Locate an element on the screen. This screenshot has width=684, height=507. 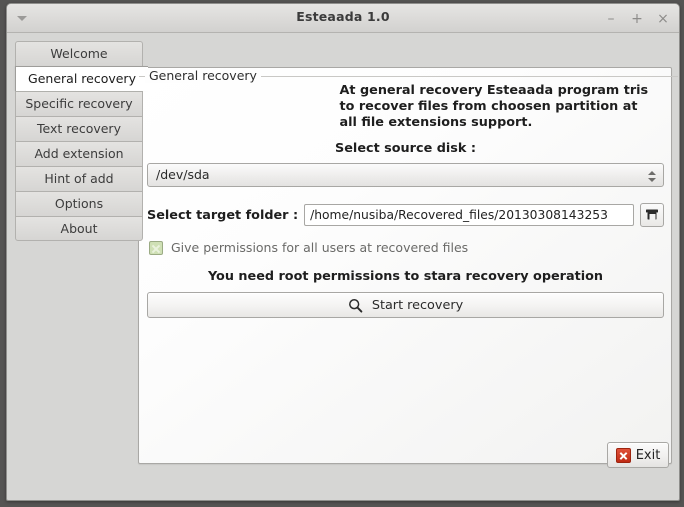
close-x-icon is located at coordinates (623, 455).